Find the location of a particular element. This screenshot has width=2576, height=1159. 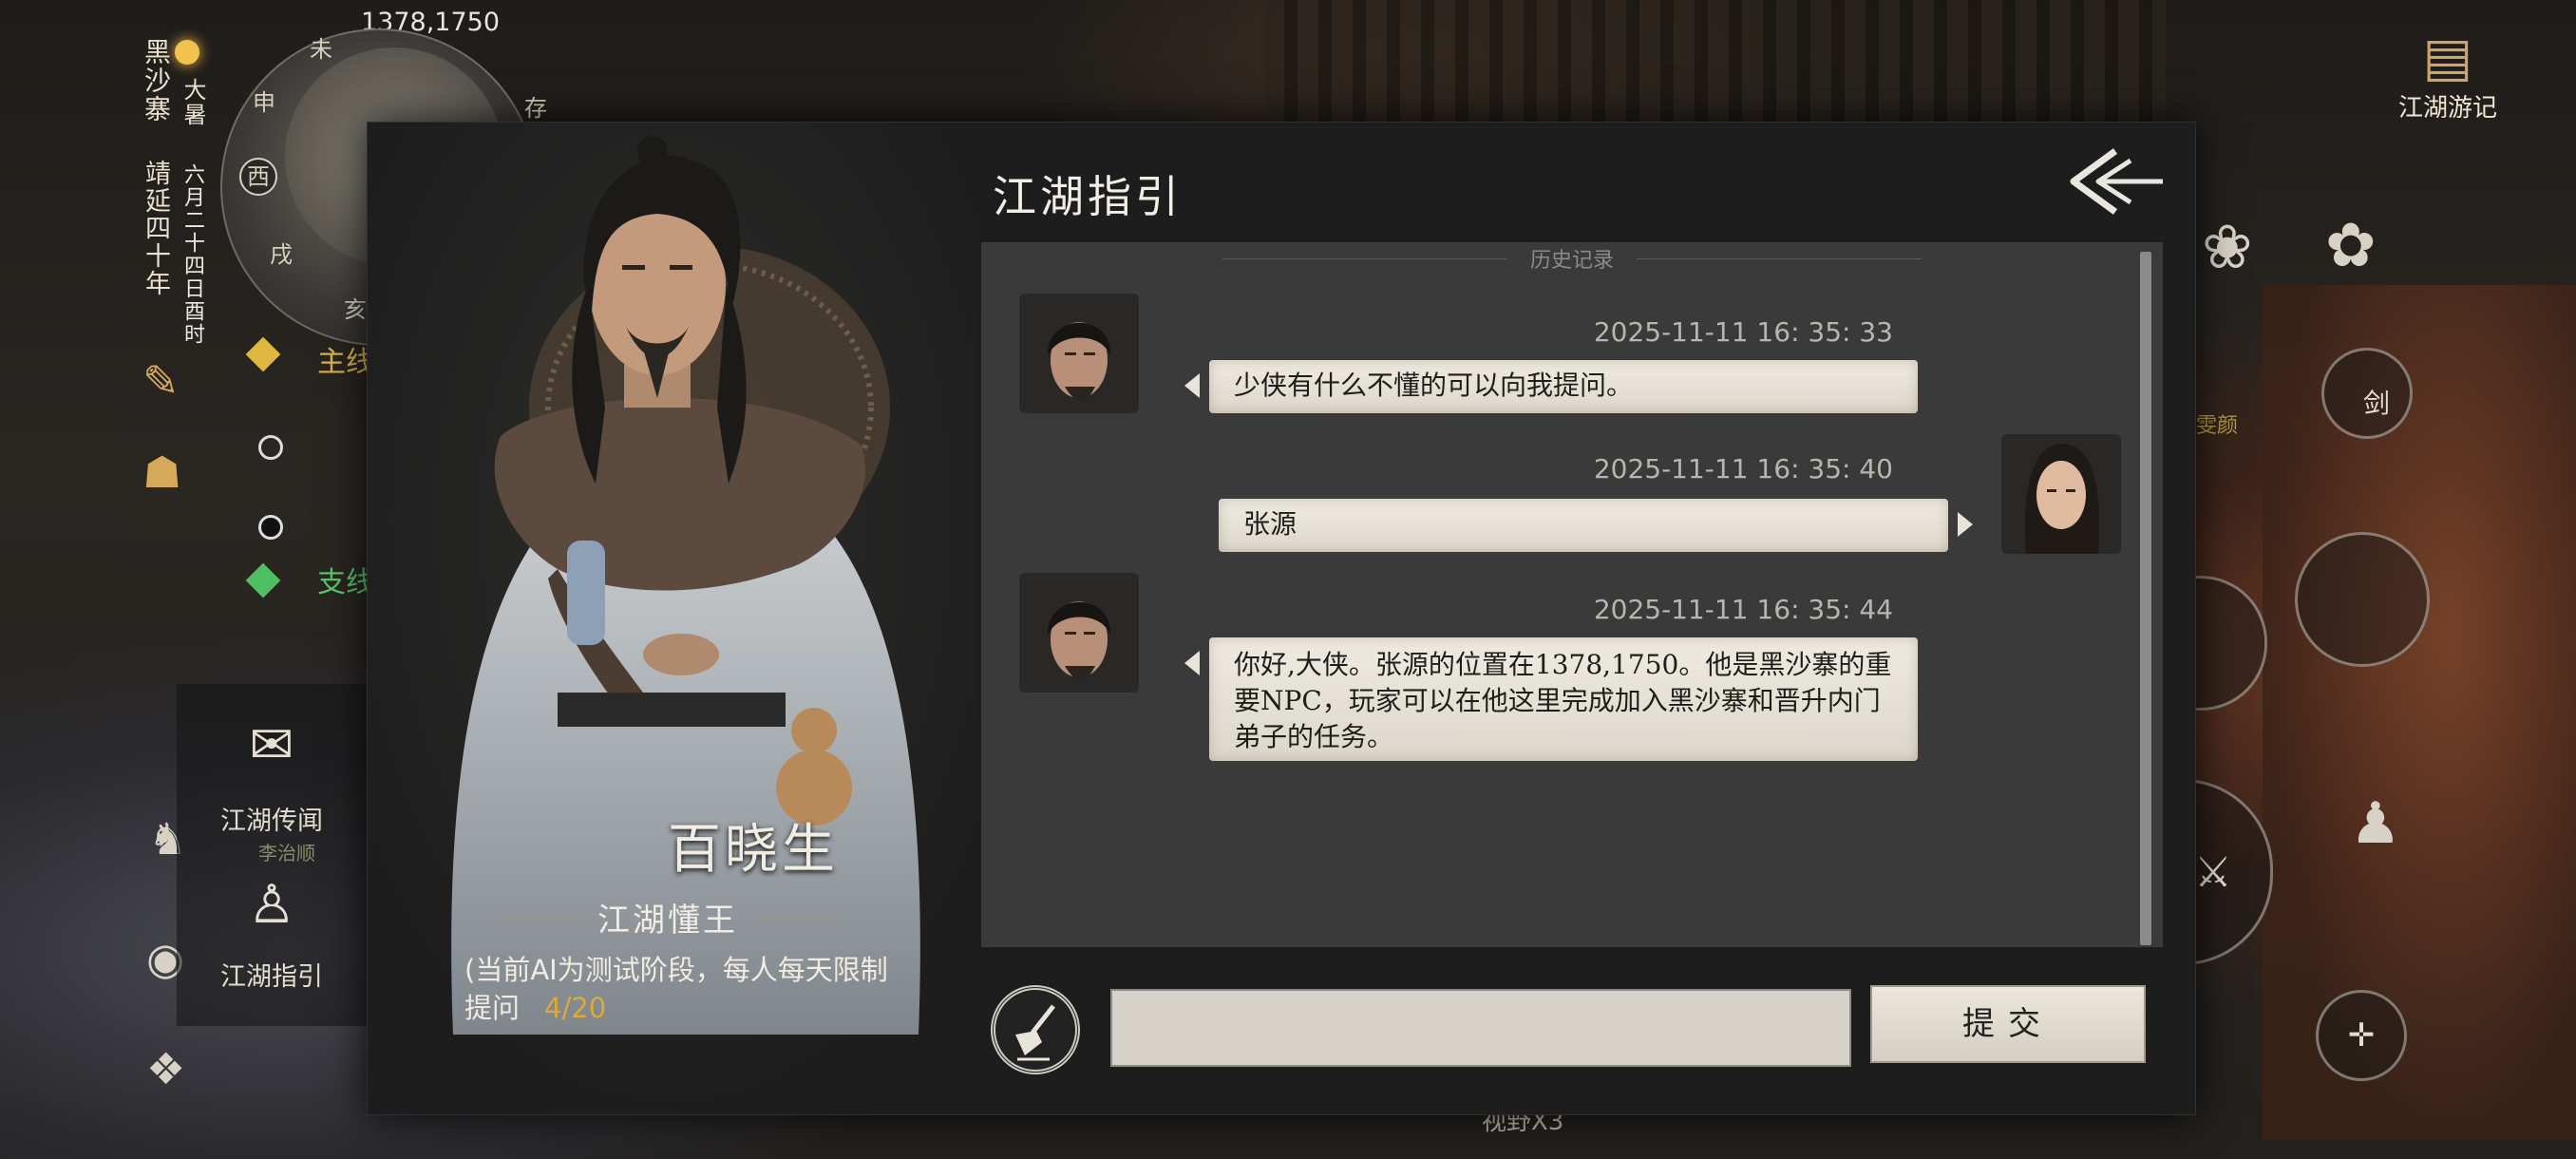

history-divider-left is located at coordinates (1364, 258).